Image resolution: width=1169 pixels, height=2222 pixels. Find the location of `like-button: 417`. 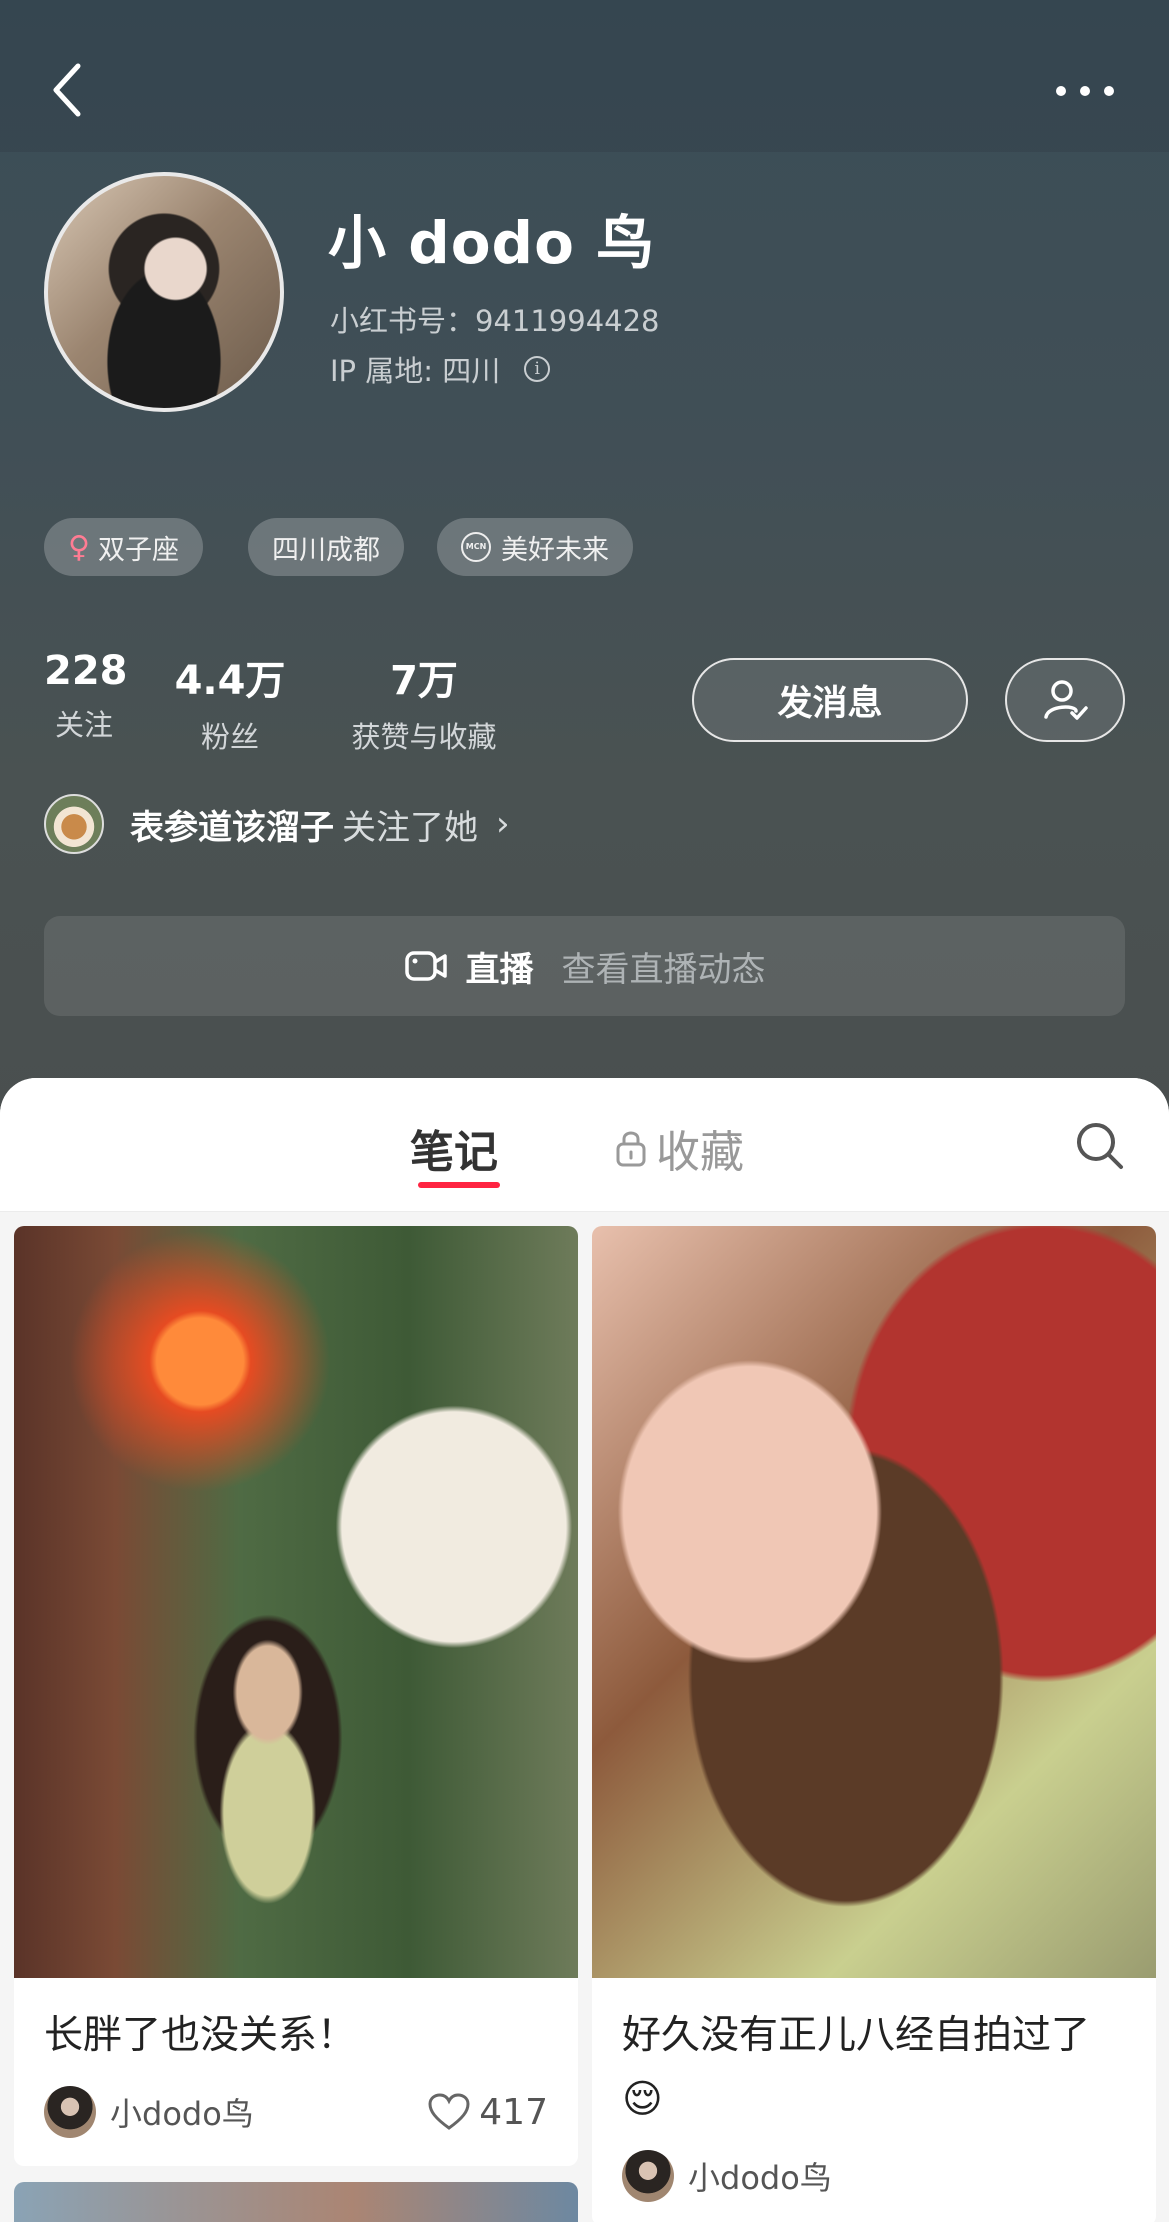

like-button: 417 is located at coordinates (487, 2112).